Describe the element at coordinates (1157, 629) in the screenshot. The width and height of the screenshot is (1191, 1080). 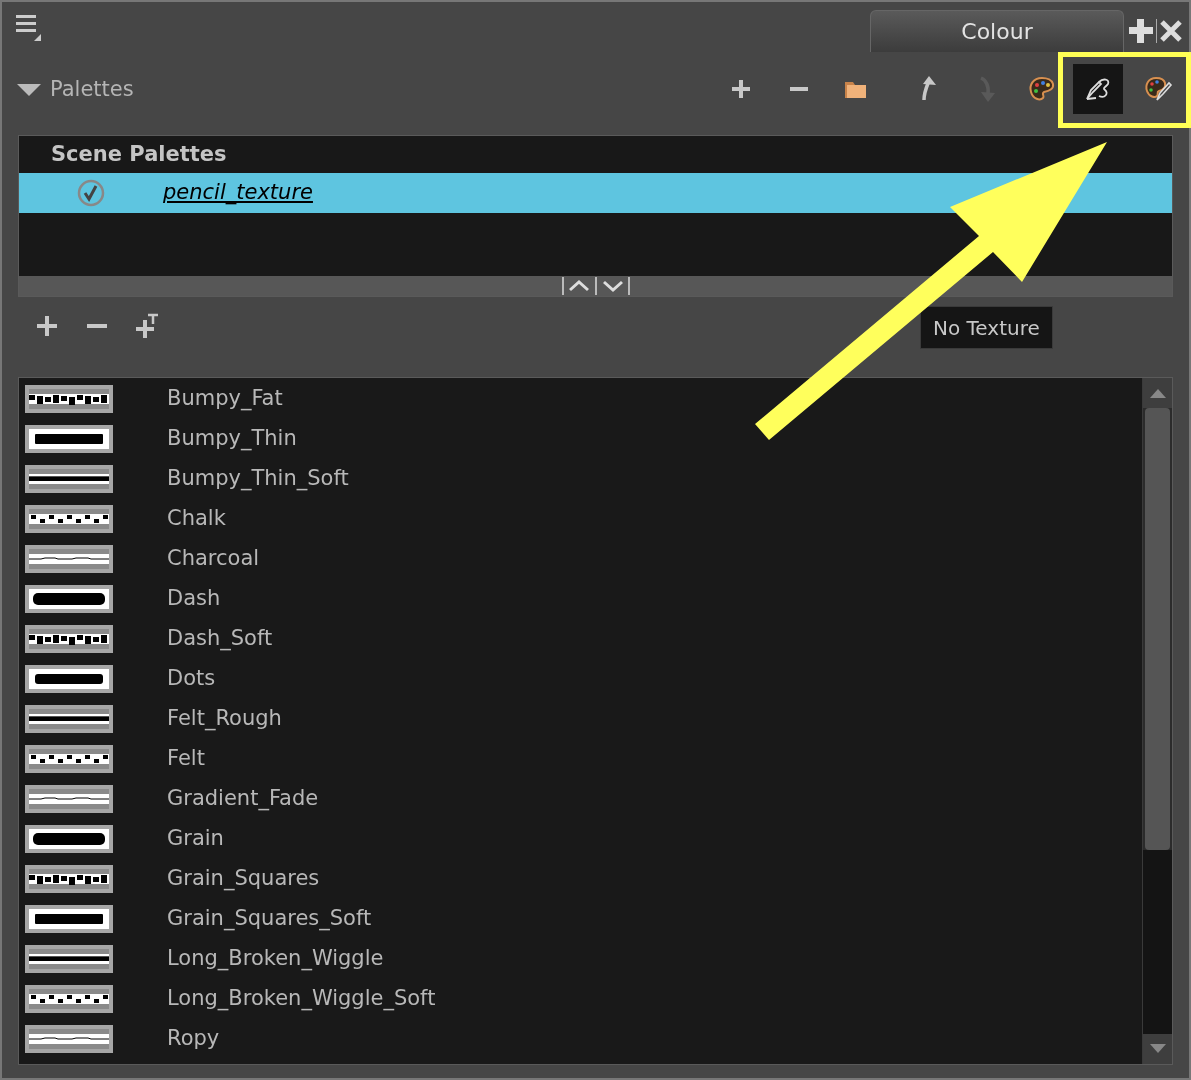
I see `scroll-thumb` at that location.